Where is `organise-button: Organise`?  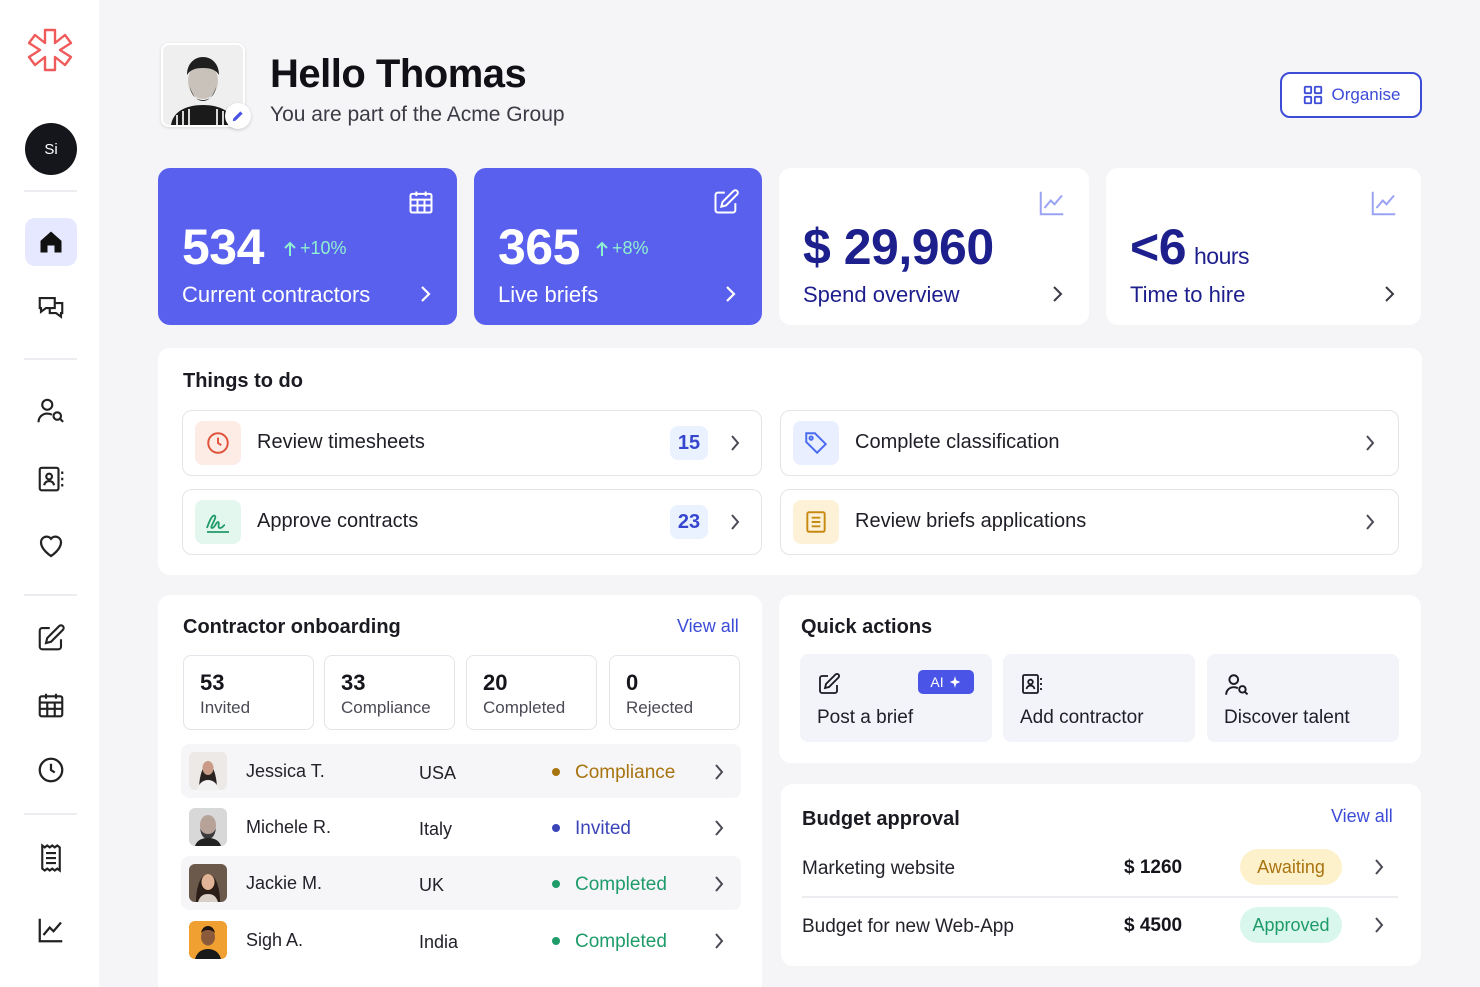
organise-button: Organise is located at coordinates (1351, 95).